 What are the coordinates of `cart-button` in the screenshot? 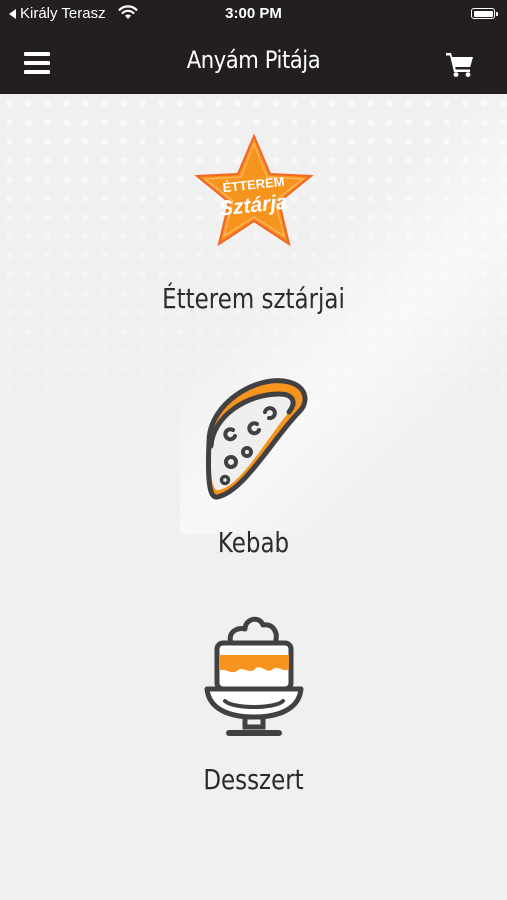 It's located at (460, 63).